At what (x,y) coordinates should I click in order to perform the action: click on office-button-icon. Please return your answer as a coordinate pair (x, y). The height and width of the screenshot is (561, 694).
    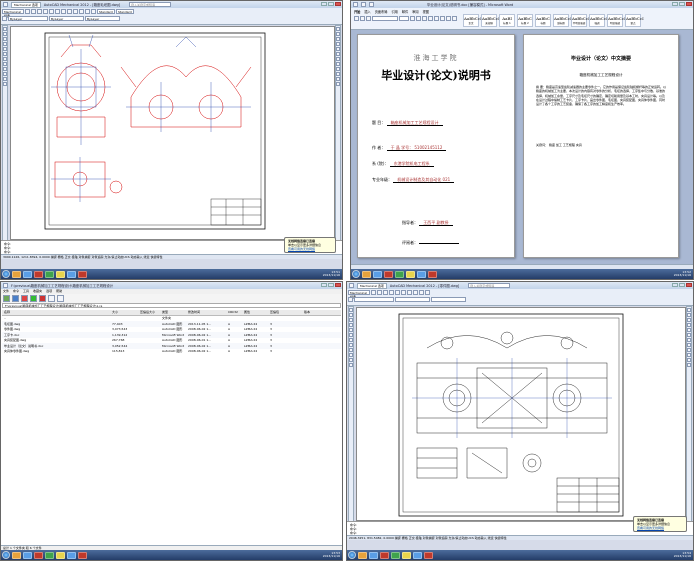
    Looking at the image, I should click on (355, 4).